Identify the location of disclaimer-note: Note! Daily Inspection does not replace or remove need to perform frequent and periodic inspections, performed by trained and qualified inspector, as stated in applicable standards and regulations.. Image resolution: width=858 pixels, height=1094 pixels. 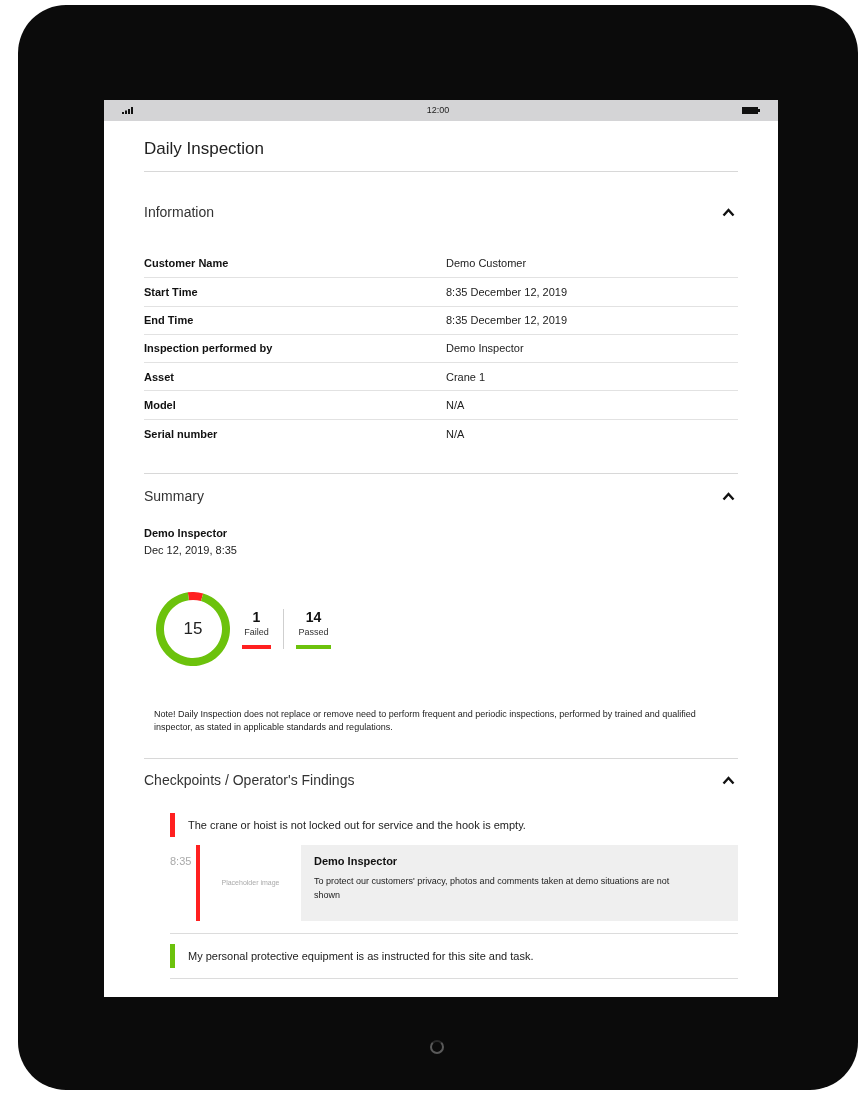
(425, 721).